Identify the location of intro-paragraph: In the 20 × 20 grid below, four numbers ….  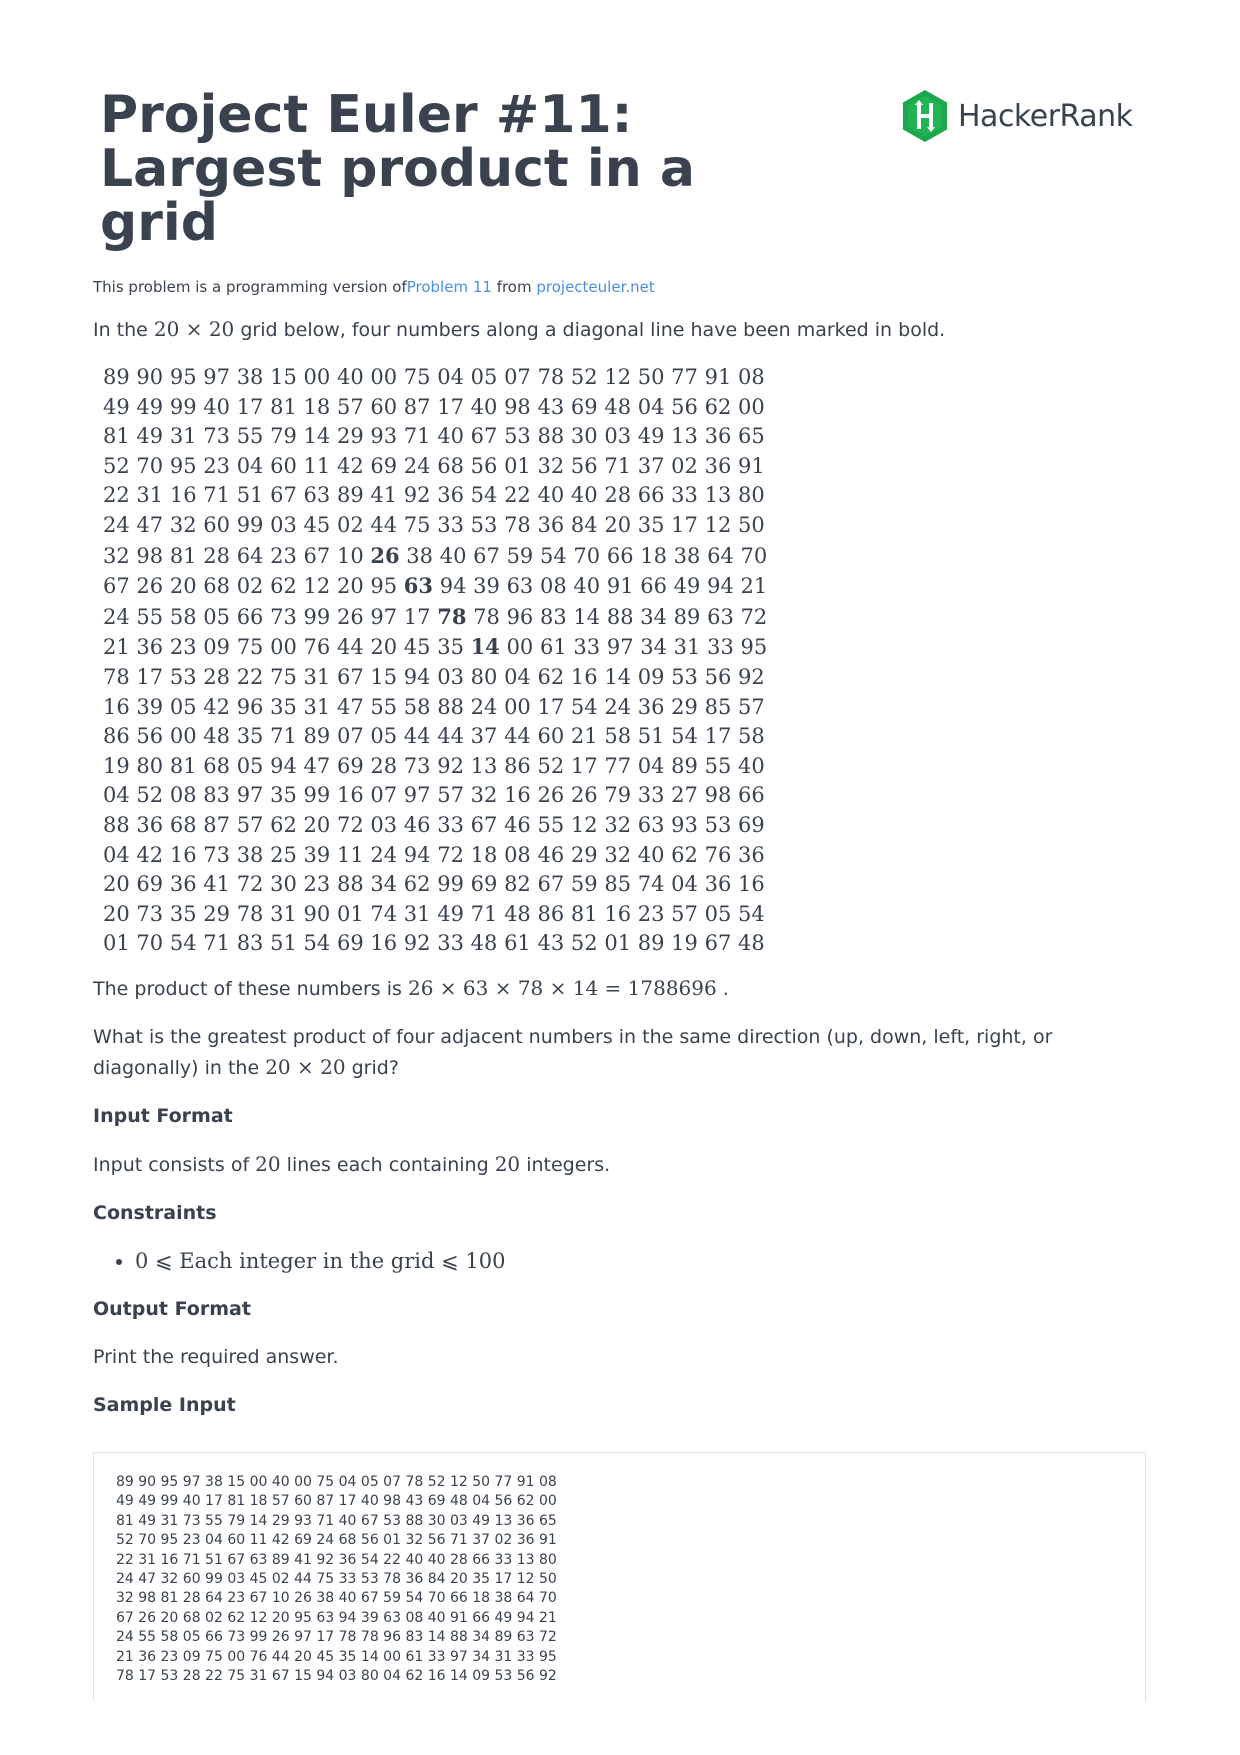
(623, 329).